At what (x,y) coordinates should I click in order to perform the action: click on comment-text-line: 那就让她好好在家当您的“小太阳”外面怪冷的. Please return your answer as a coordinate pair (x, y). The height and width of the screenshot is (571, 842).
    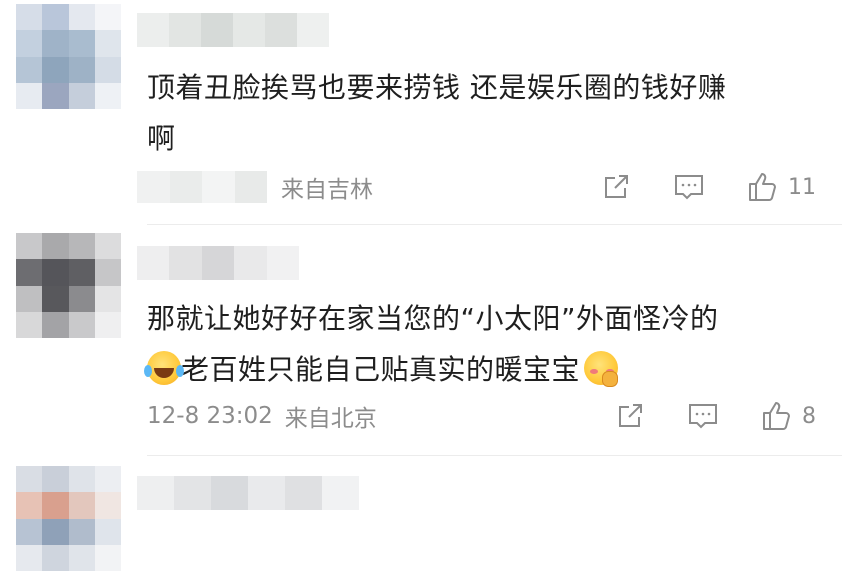
    Looking at the image, I should click on (433, 318).